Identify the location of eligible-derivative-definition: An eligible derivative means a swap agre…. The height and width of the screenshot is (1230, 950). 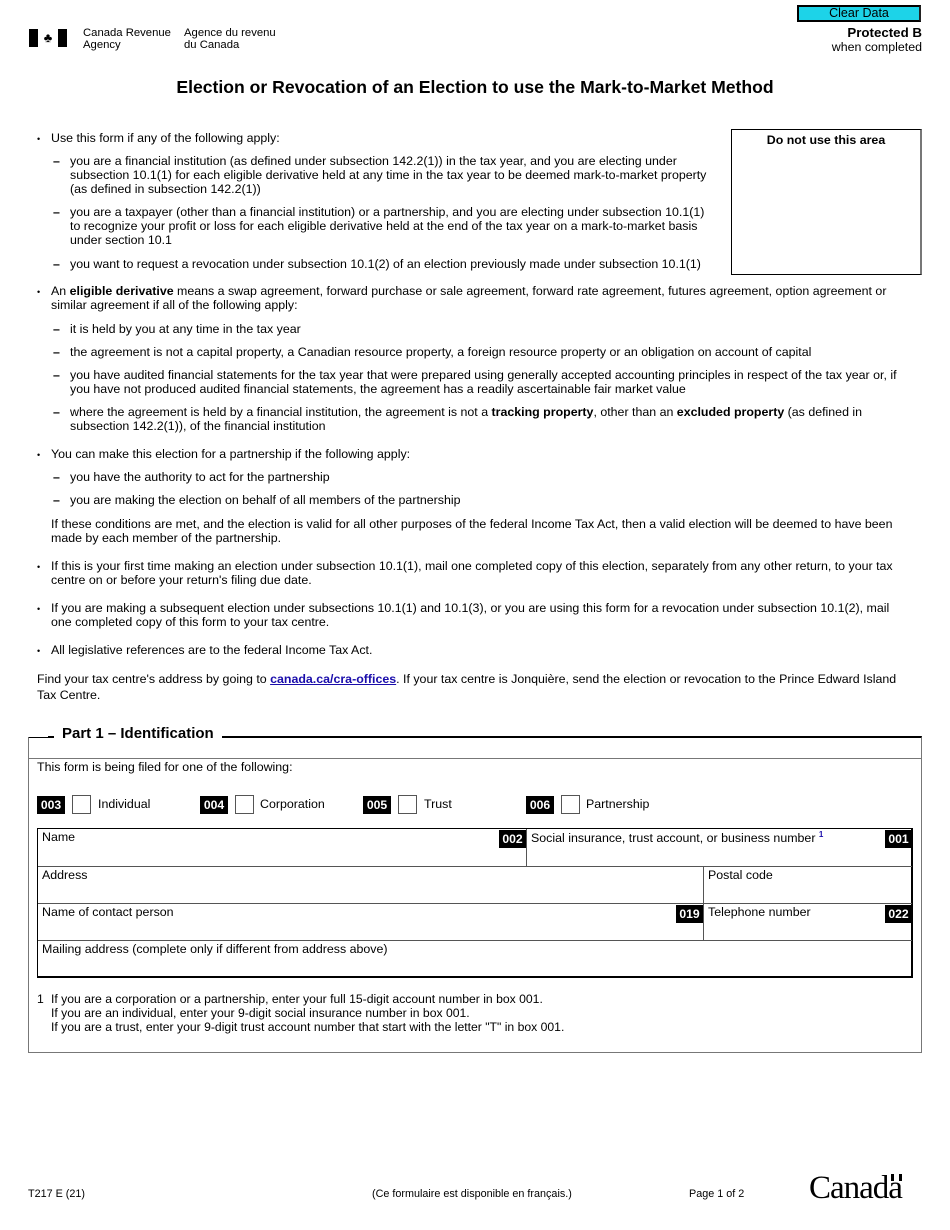
(462, 298).